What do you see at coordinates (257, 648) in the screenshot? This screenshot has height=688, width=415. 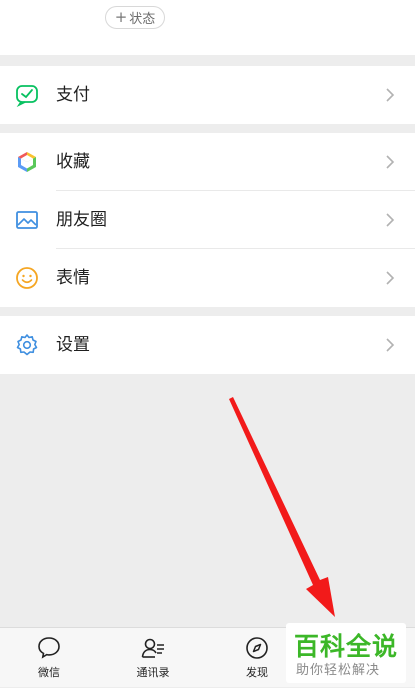 I see `compass-icon` at bounding box center [257, 648].